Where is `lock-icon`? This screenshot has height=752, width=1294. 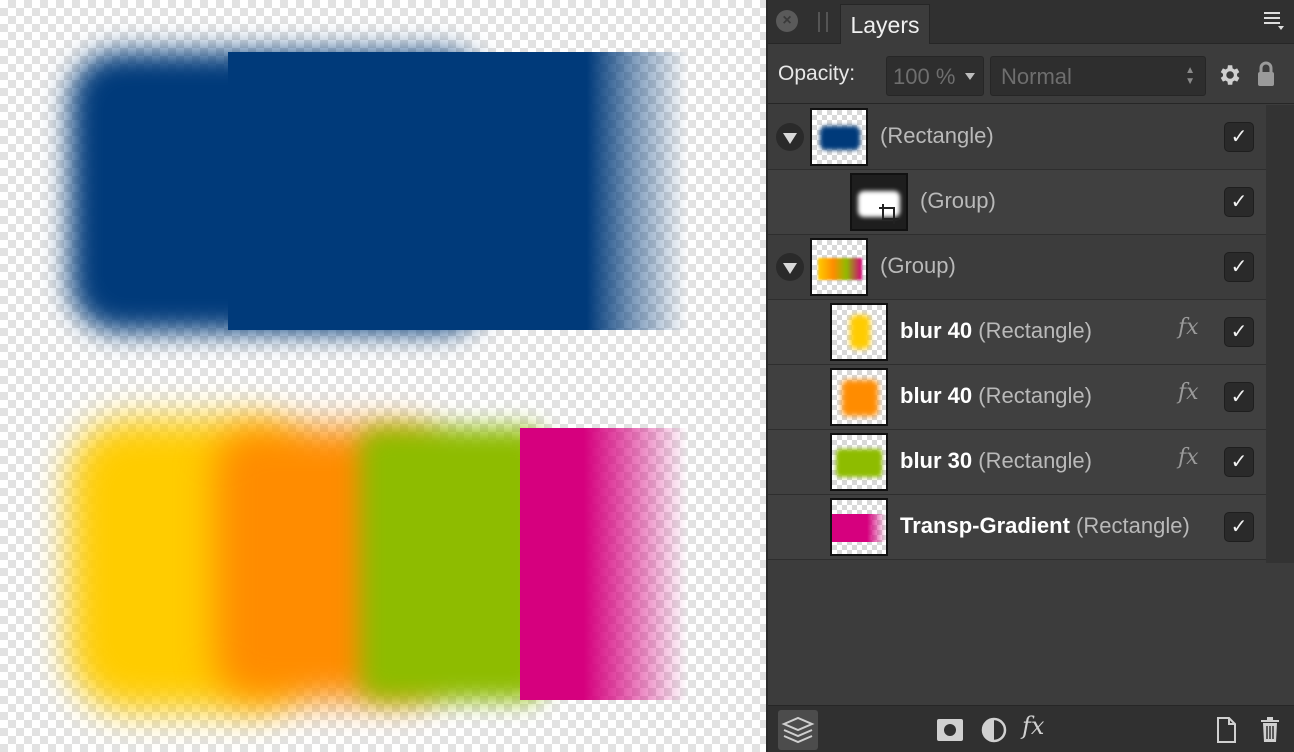 lock-icon is located at coordinates (1266, 74).